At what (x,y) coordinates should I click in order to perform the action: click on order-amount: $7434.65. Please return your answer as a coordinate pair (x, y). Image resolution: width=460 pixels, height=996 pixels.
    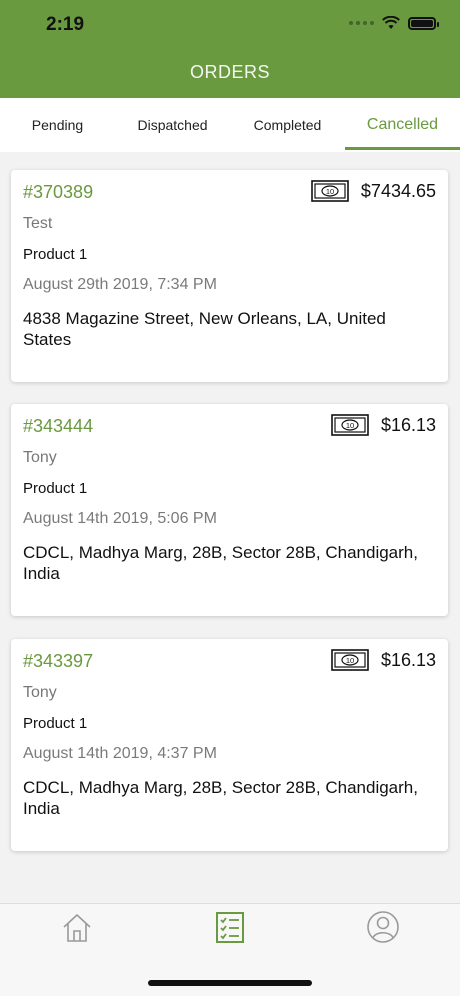
    Looking at the image, I should click on (398, 190).